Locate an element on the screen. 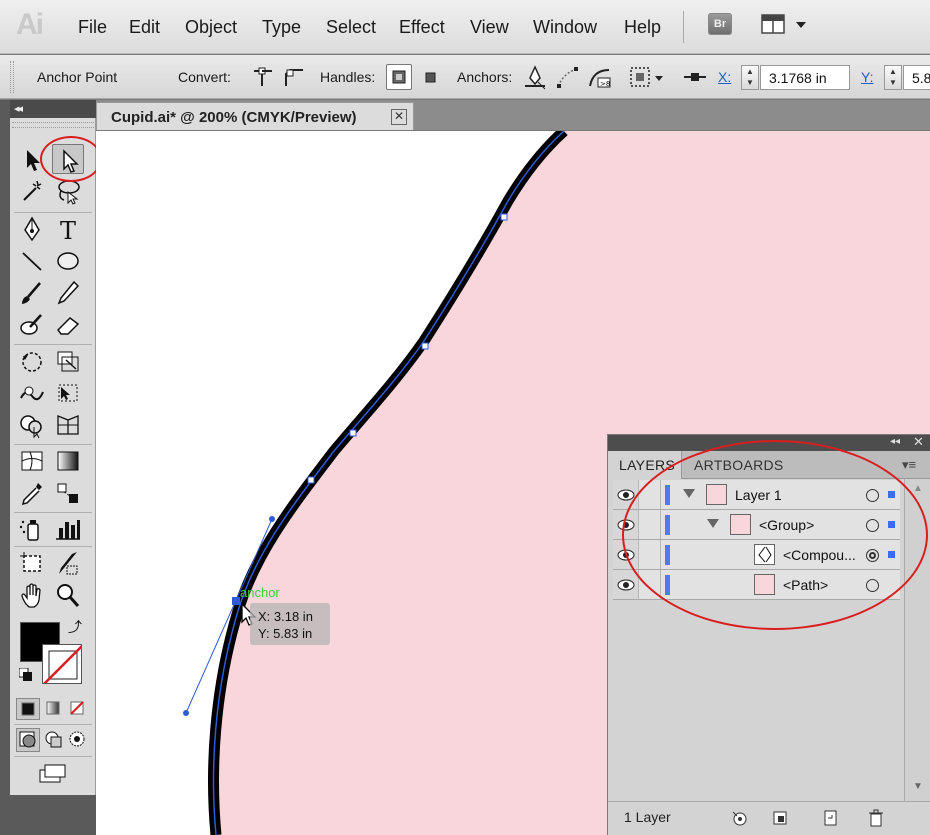  delete-layer-icon is located at coordinates (876, 818).